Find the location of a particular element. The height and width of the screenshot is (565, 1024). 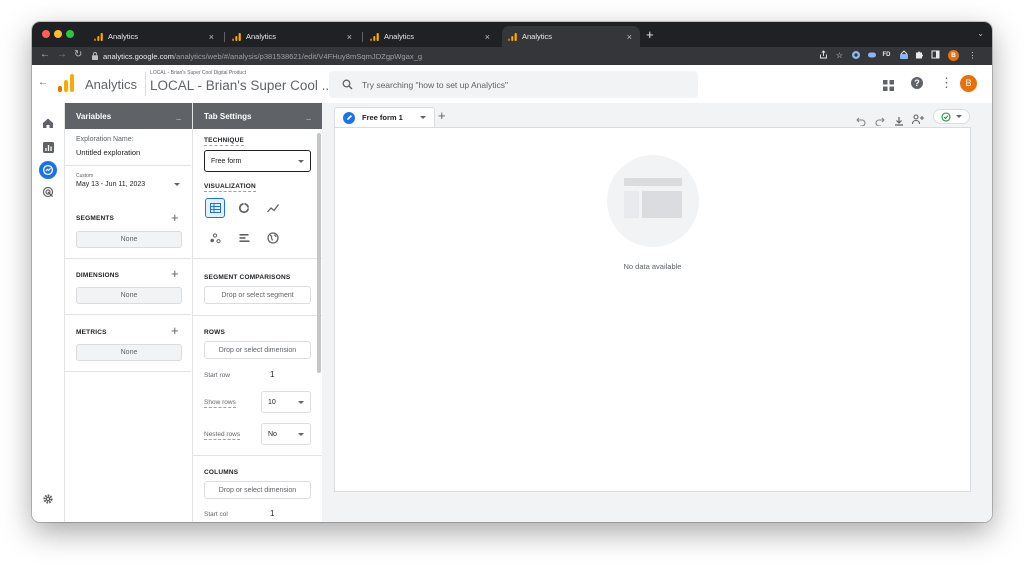

segment-drop-zone: Drop or select segment is located at coordinates (257, 295).